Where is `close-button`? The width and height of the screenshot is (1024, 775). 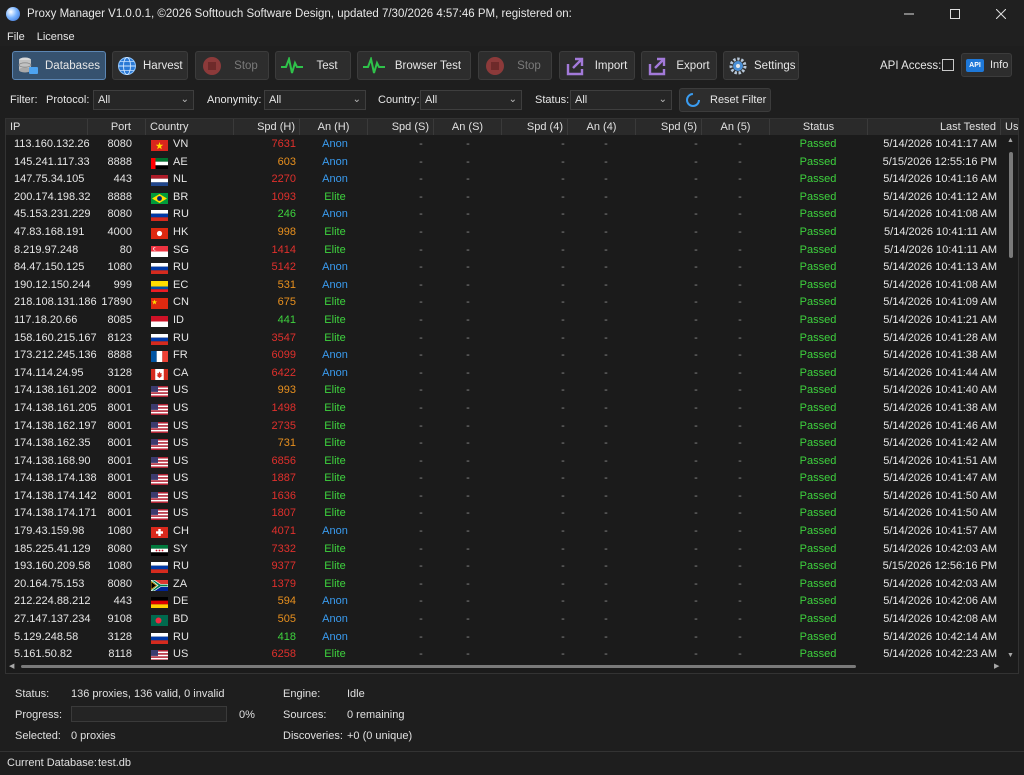 close-button is located at coordinates (1001, 14).